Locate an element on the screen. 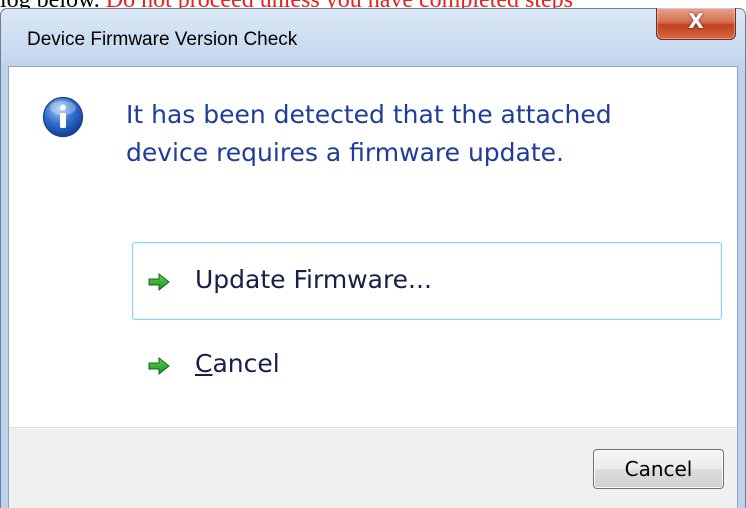  info-icon is located at coordinates (63, 117).